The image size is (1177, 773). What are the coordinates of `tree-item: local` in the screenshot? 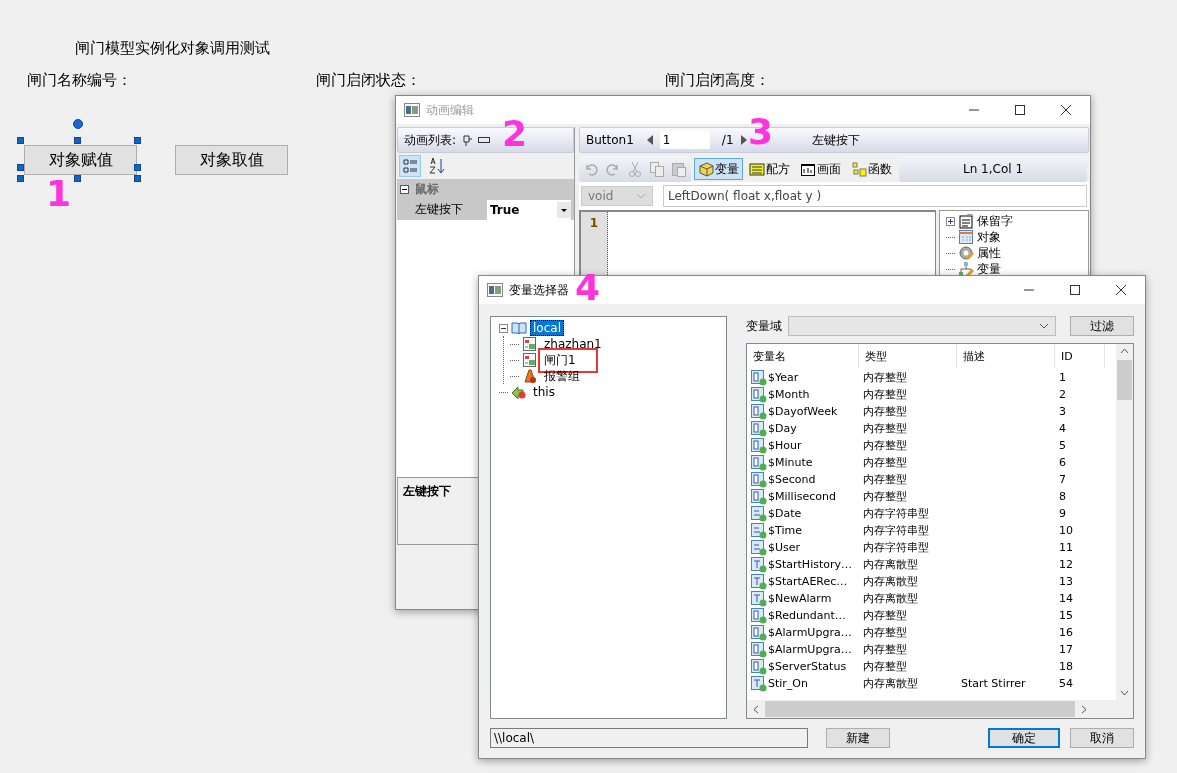 It's located at (547, 328).